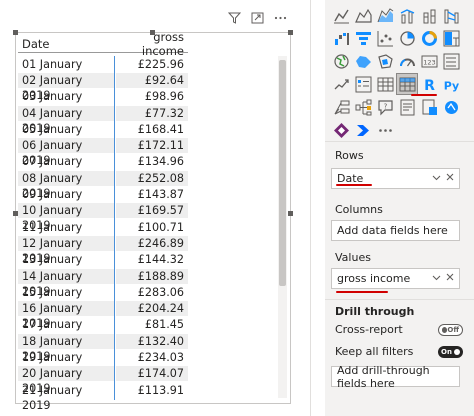  I want to click on gauge-icon, so click(407, 61).